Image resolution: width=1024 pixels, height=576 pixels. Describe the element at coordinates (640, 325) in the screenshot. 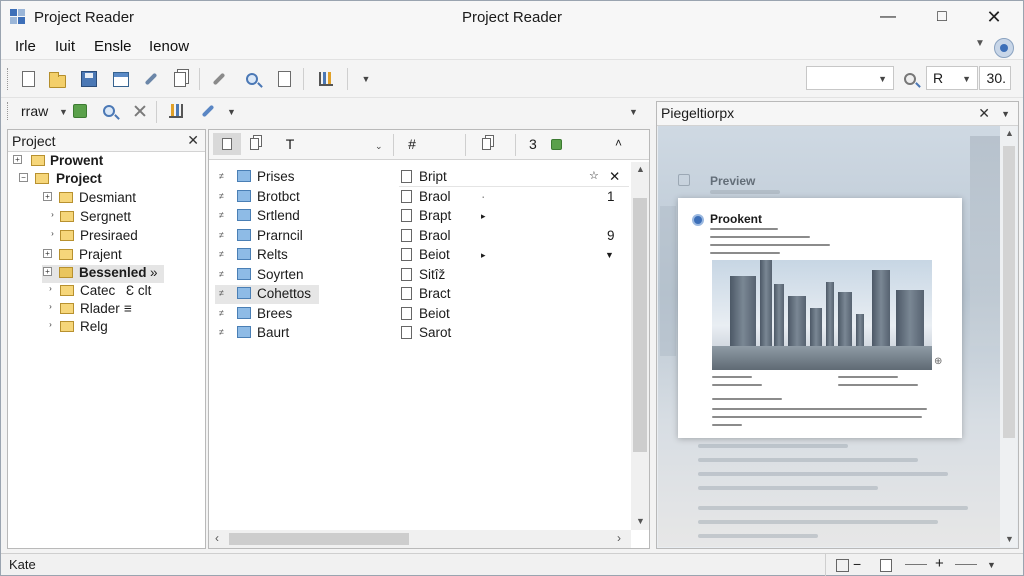

I see `vertical-scroll-thumb` at that location.